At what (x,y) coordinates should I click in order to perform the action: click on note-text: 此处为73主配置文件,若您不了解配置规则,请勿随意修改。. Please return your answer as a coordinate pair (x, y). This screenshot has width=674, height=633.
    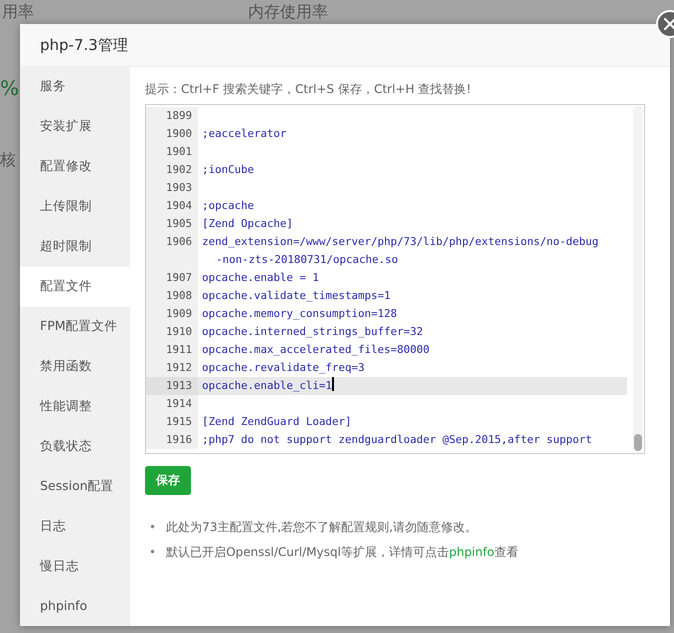
    Looking at the image, I should click on (321, 527).